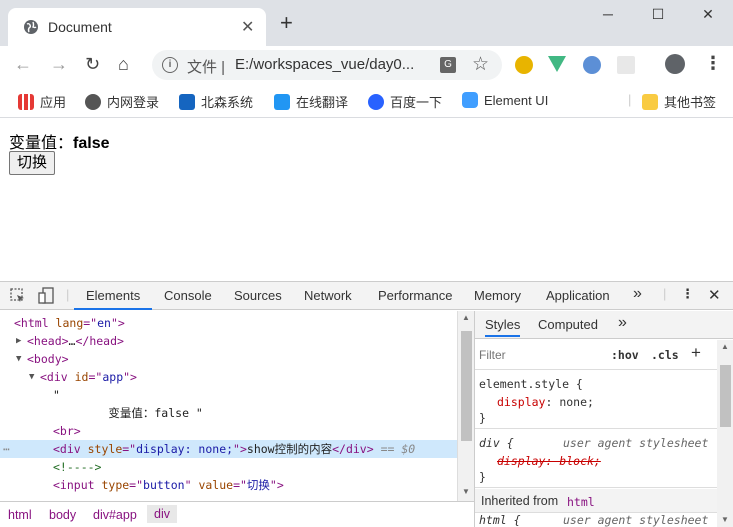  Describe the element at coordinates (23, 64) in the screenshot. I see `back-icon: ←` at that location.